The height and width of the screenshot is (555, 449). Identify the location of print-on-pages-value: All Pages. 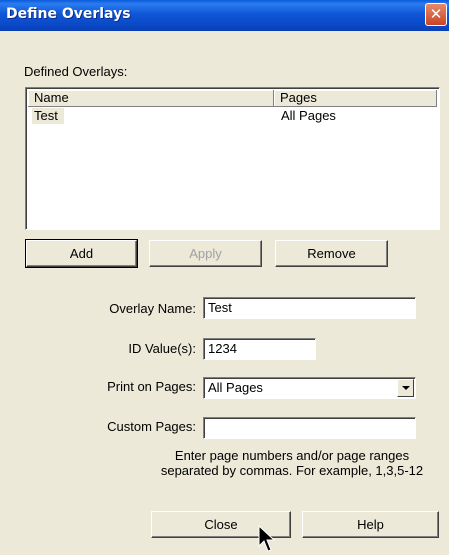
(235, 387).